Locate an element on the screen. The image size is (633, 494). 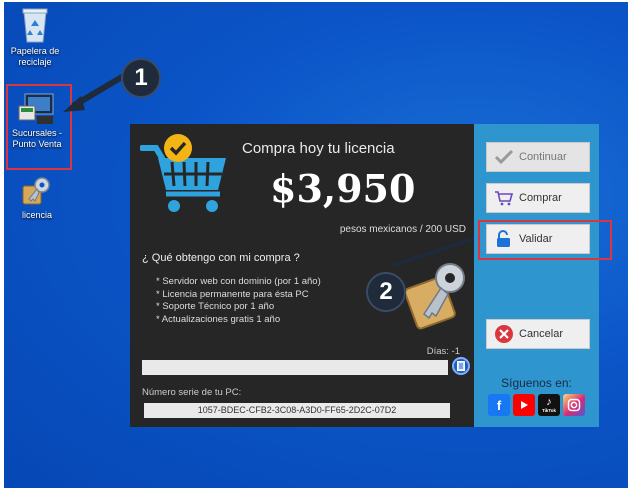
cancel-label: Cancelar is located at coordinates (541, 334).